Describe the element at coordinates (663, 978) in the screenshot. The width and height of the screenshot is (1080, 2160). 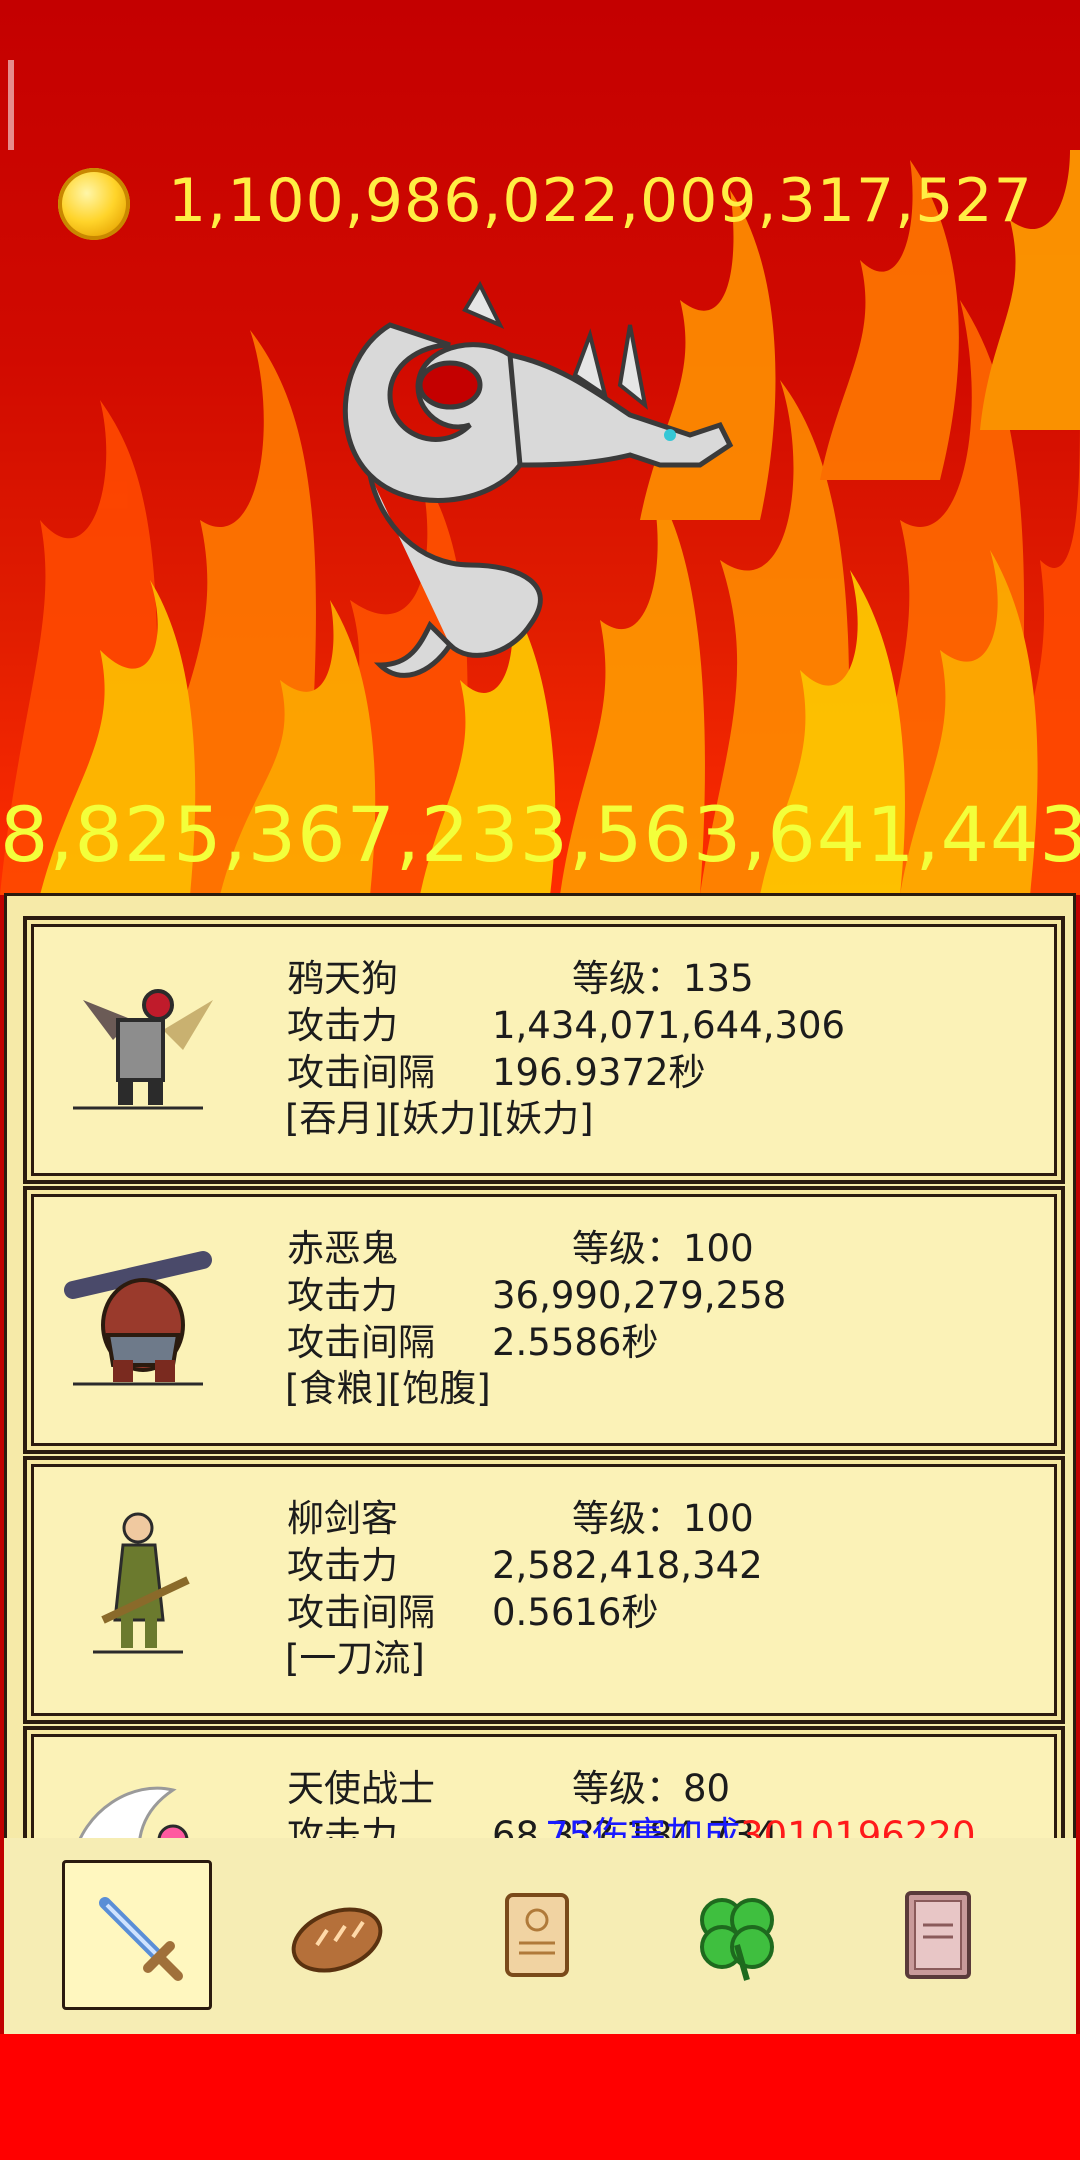
I see `unit-level: 等级：135` at that location.